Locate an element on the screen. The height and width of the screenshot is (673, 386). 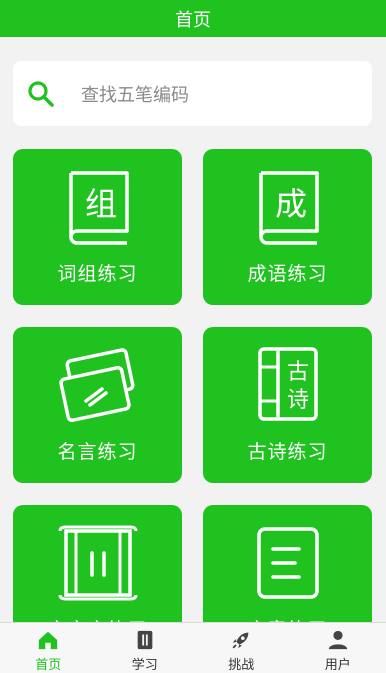
document-icon is located at coordinates (287, 563).